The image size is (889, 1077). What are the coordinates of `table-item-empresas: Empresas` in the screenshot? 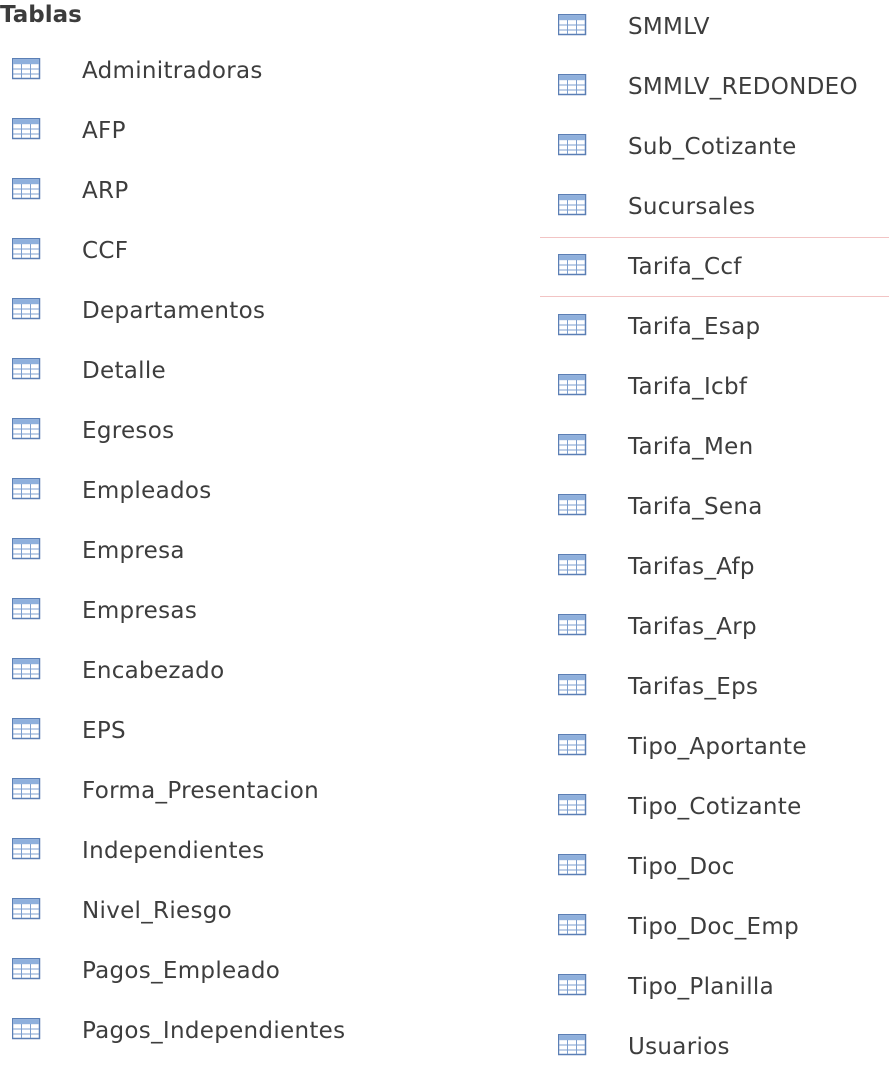 It's located at (260, 611).